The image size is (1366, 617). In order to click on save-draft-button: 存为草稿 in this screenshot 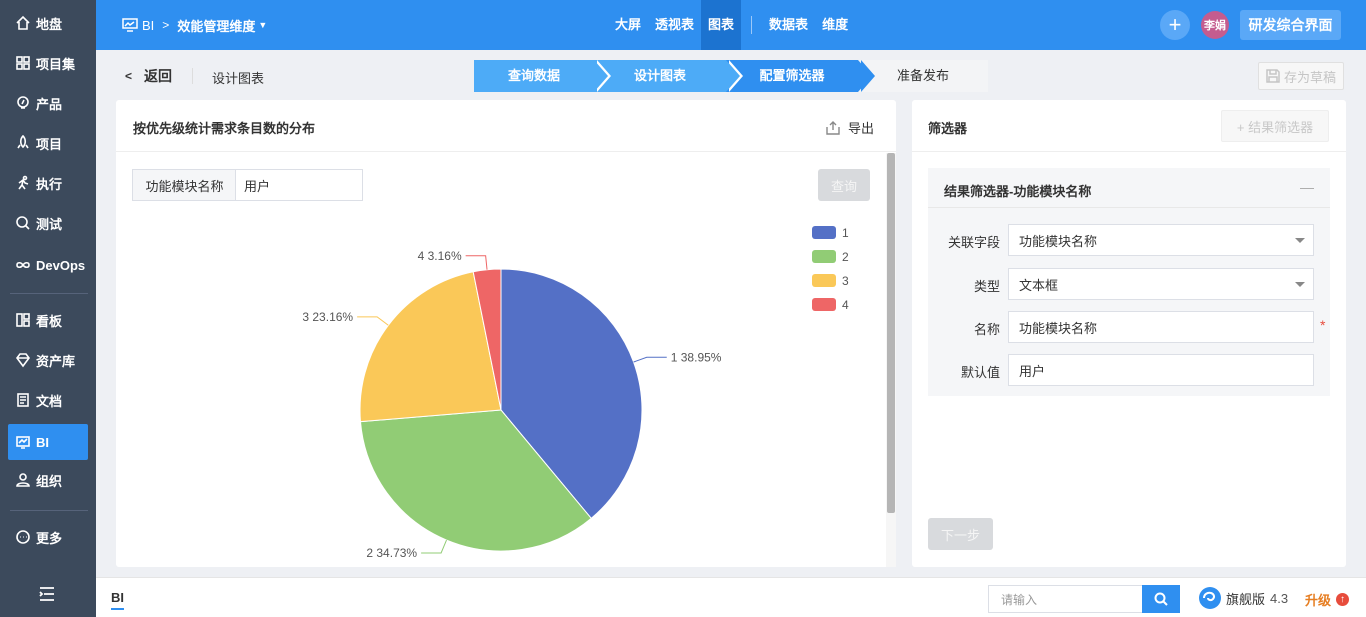, I will do `click(1301, 76)`.